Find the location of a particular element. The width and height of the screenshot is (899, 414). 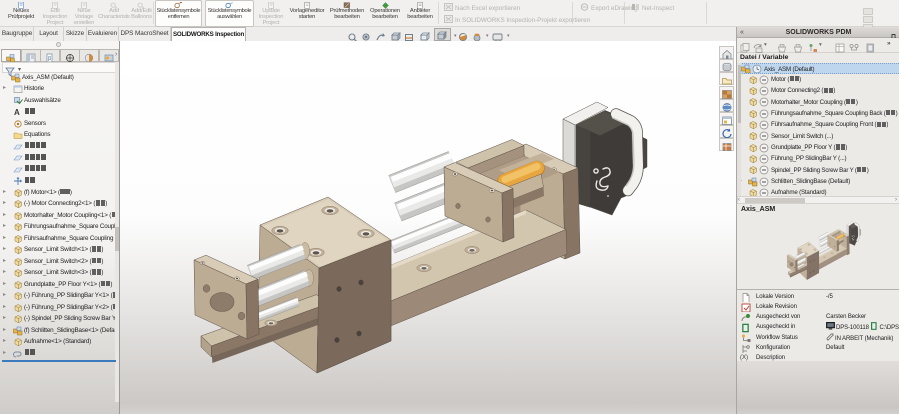

svg-text: A is located at coordinates (17, 112).